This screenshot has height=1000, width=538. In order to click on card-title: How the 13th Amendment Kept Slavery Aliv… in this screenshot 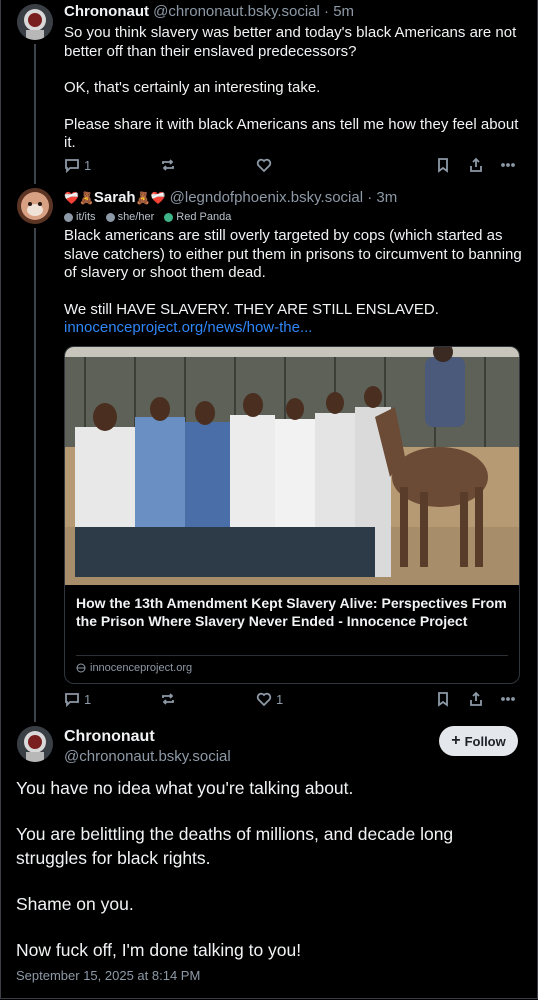, I will do `click(291, 612)`.